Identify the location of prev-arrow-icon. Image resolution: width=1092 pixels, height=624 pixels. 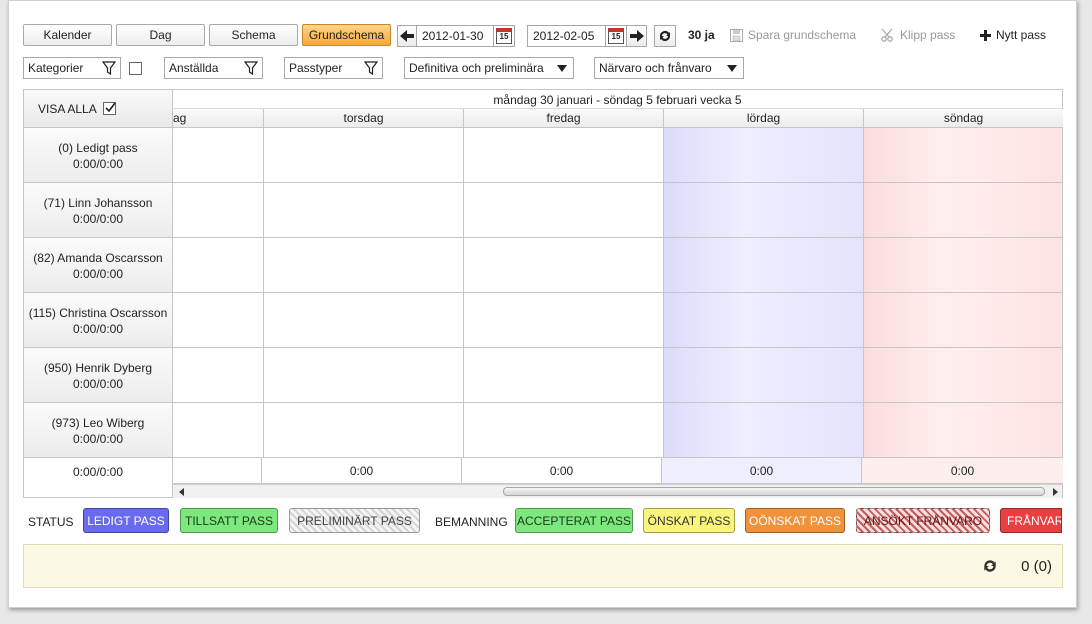
(407, 36).